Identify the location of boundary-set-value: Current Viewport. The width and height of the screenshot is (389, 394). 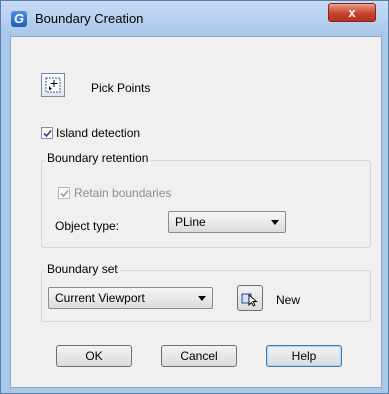
(100, 298).